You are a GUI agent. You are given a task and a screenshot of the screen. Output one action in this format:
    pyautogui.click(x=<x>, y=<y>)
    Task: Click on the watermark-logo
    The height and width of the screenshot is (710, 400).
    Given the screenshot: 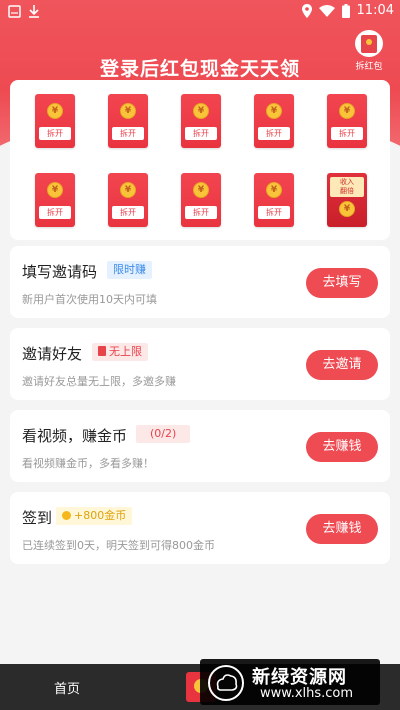 What is the action you would take?
    pyautogui.click(x=226, y=683)
    